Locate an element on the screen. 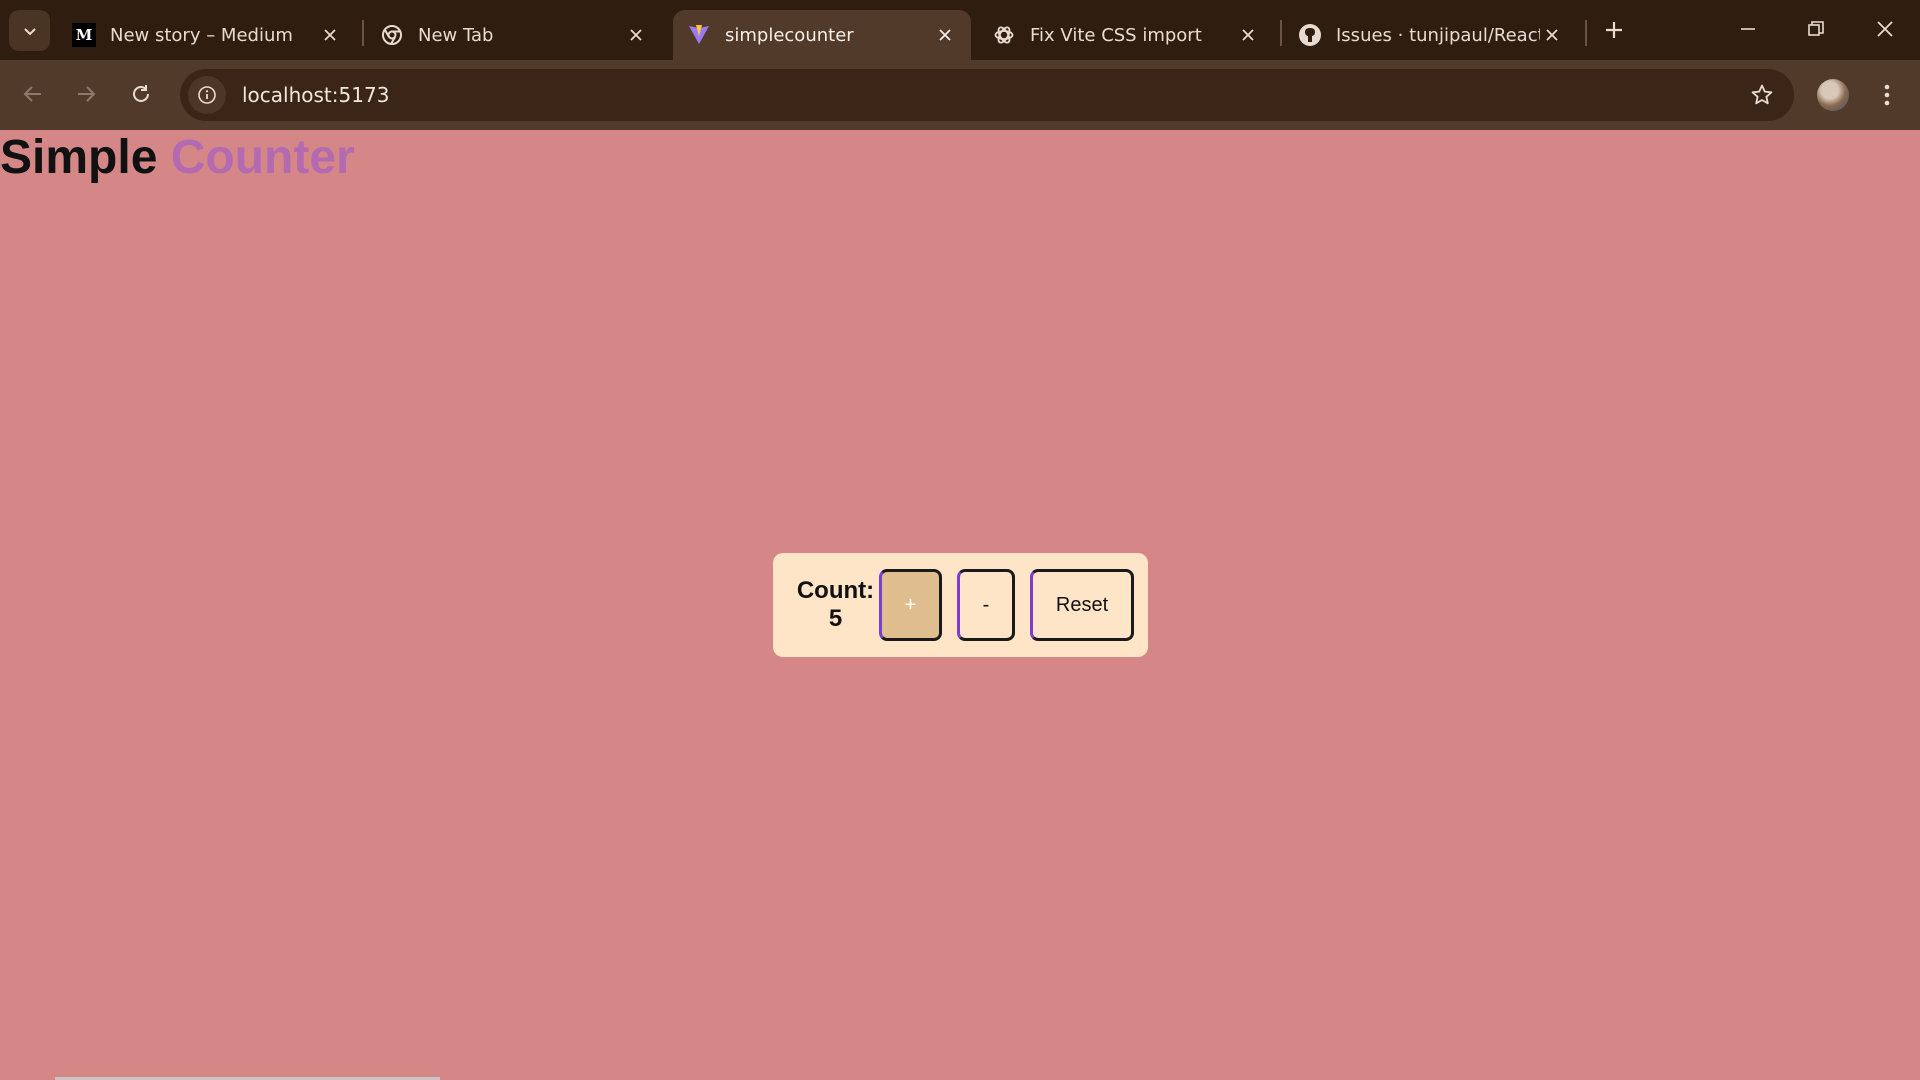 This screenshot has height=1080, width=1920. forward-button is located at coordinates (86, 94).